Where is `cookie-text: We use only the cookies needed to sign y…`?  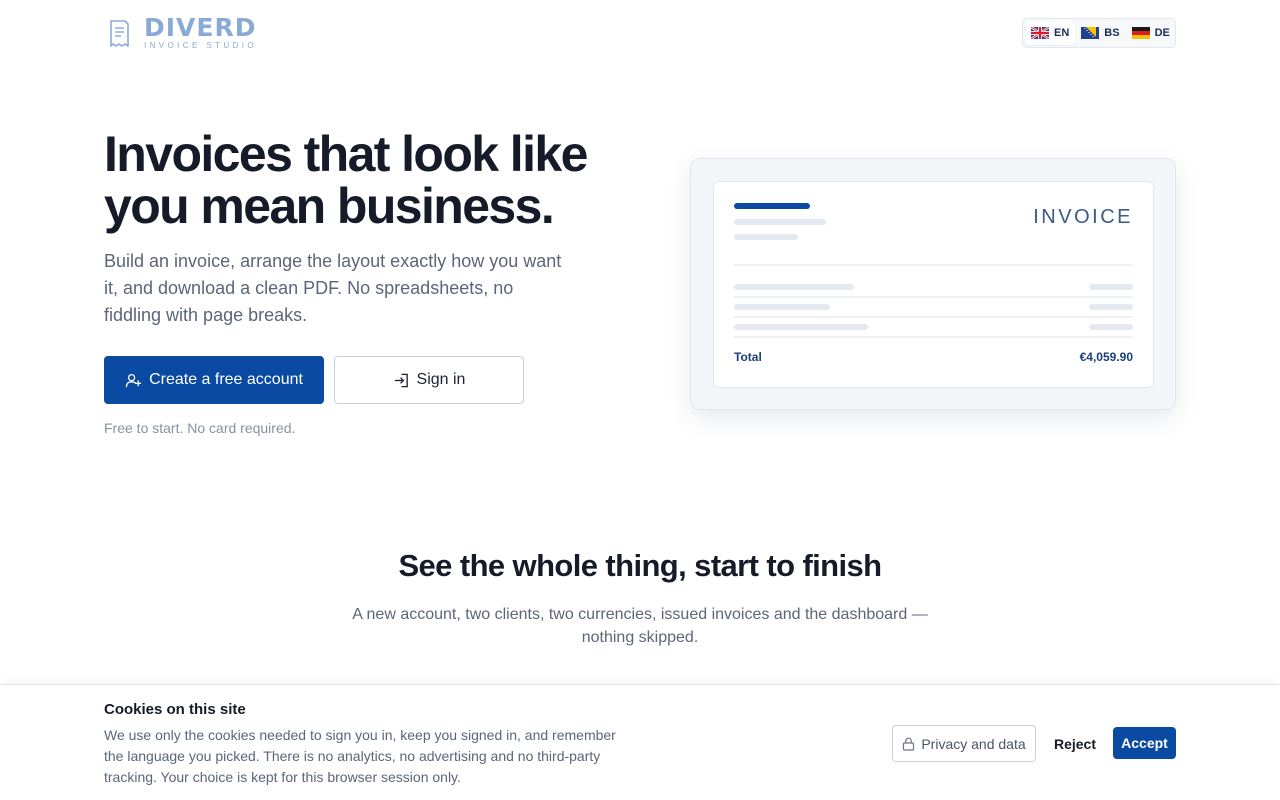
cookie-text: We use only the cookies needed to sign y… is located at coordinates (360, 756).